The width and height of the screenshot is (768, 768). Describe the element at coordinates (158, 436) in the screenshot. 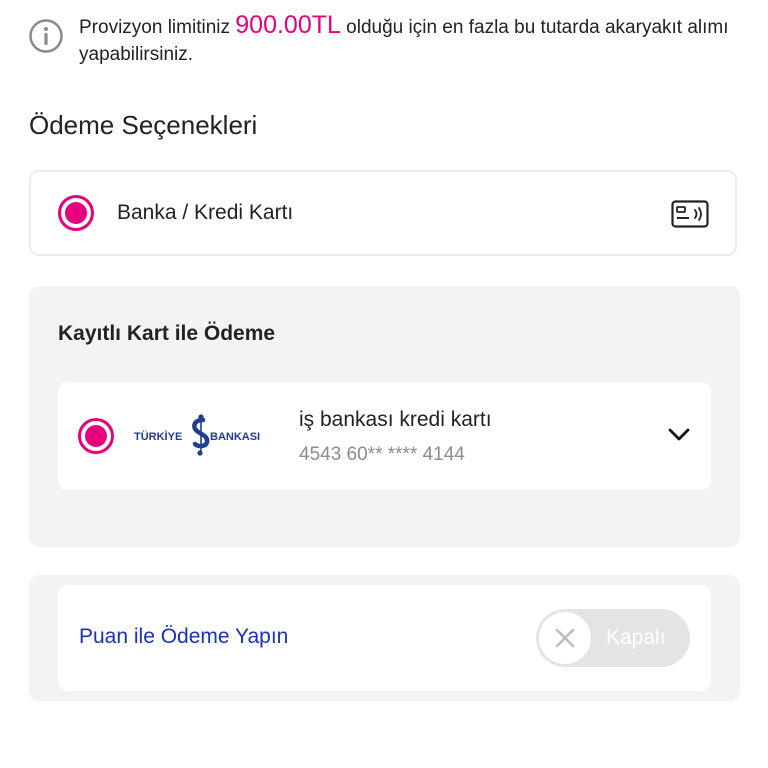

I see `bank-logo-left-text: TÜRKİYE` at that location.